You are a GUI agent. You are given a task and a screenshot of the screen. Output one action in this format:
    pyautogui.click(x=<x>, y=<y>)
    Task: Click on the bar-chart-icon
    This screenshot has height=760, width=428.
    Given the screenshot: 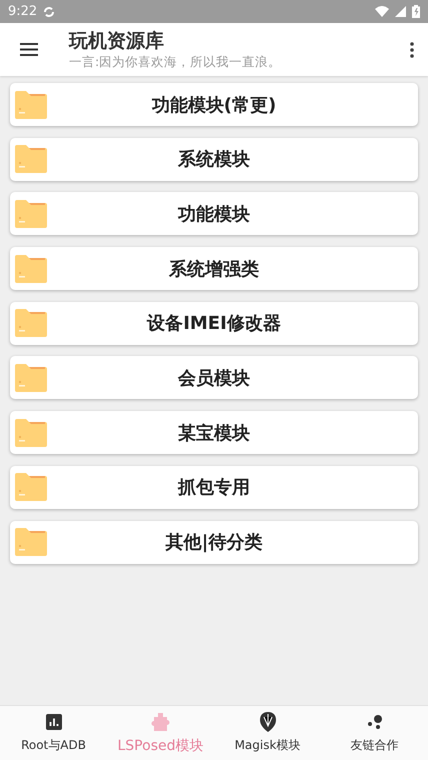 What is the action you would take?
    pyautogui.click(x=54, y=722)
    